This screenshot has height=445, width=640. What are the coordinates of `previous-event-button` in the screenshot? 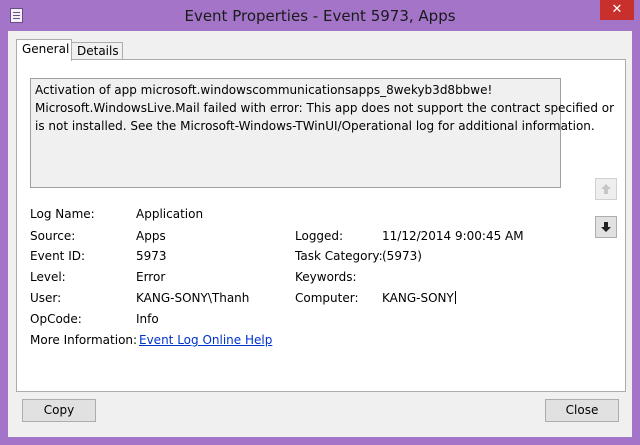 It's located at (606, 189).